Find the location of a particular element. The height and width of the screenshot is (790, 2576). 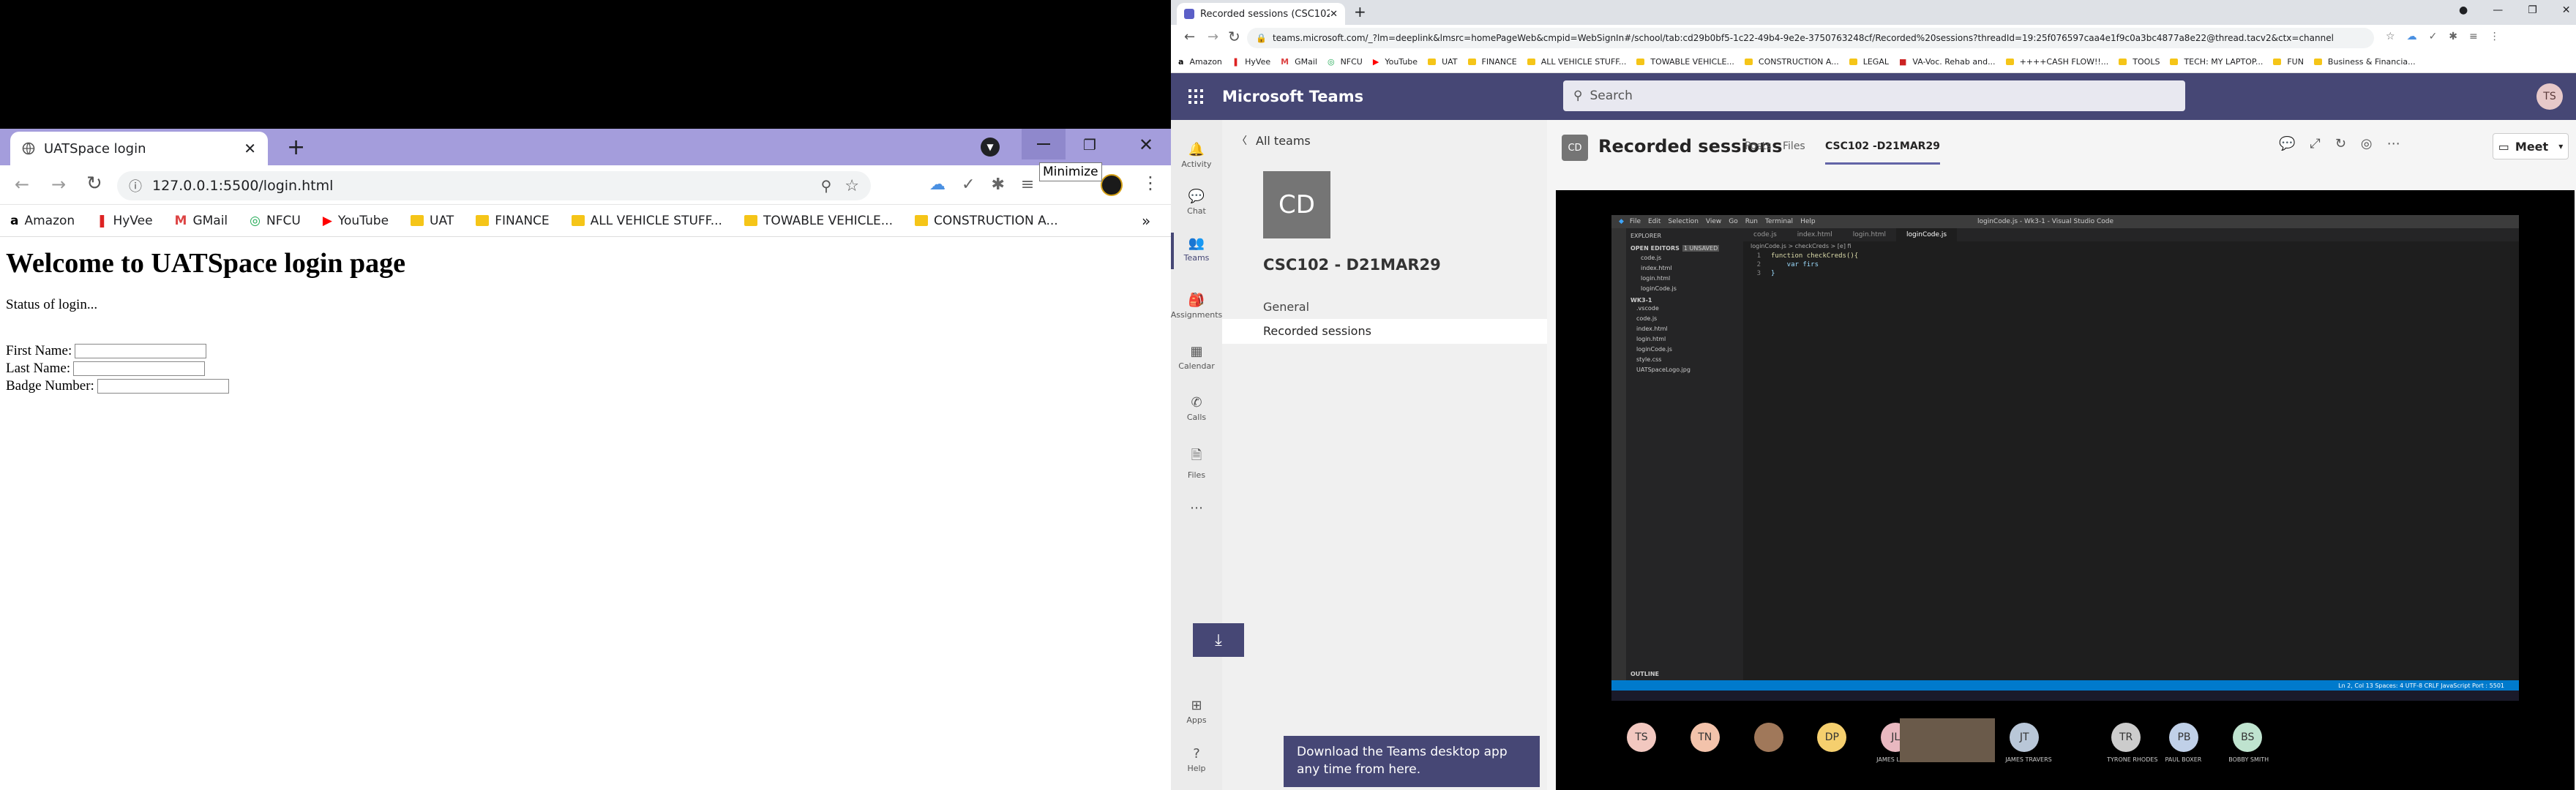

bookmark-item: LEGAL is located at coordinates (1869, 62).